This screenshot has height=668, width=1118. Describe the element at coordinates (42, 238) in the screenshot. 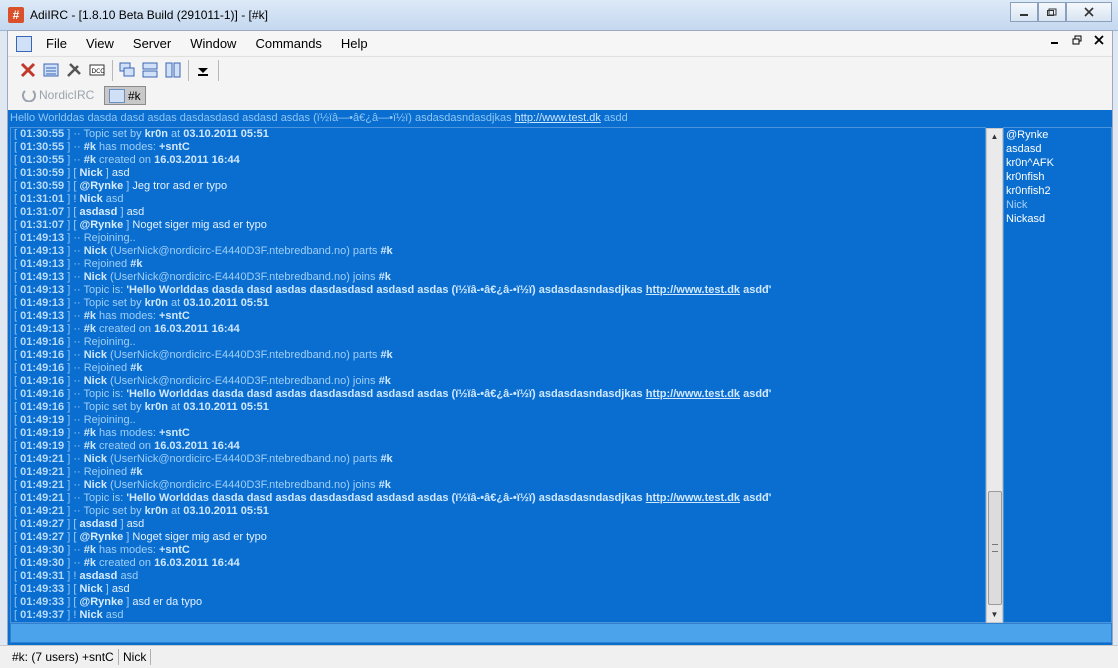

I see `timestamp-value: 01:49:13` at that location.